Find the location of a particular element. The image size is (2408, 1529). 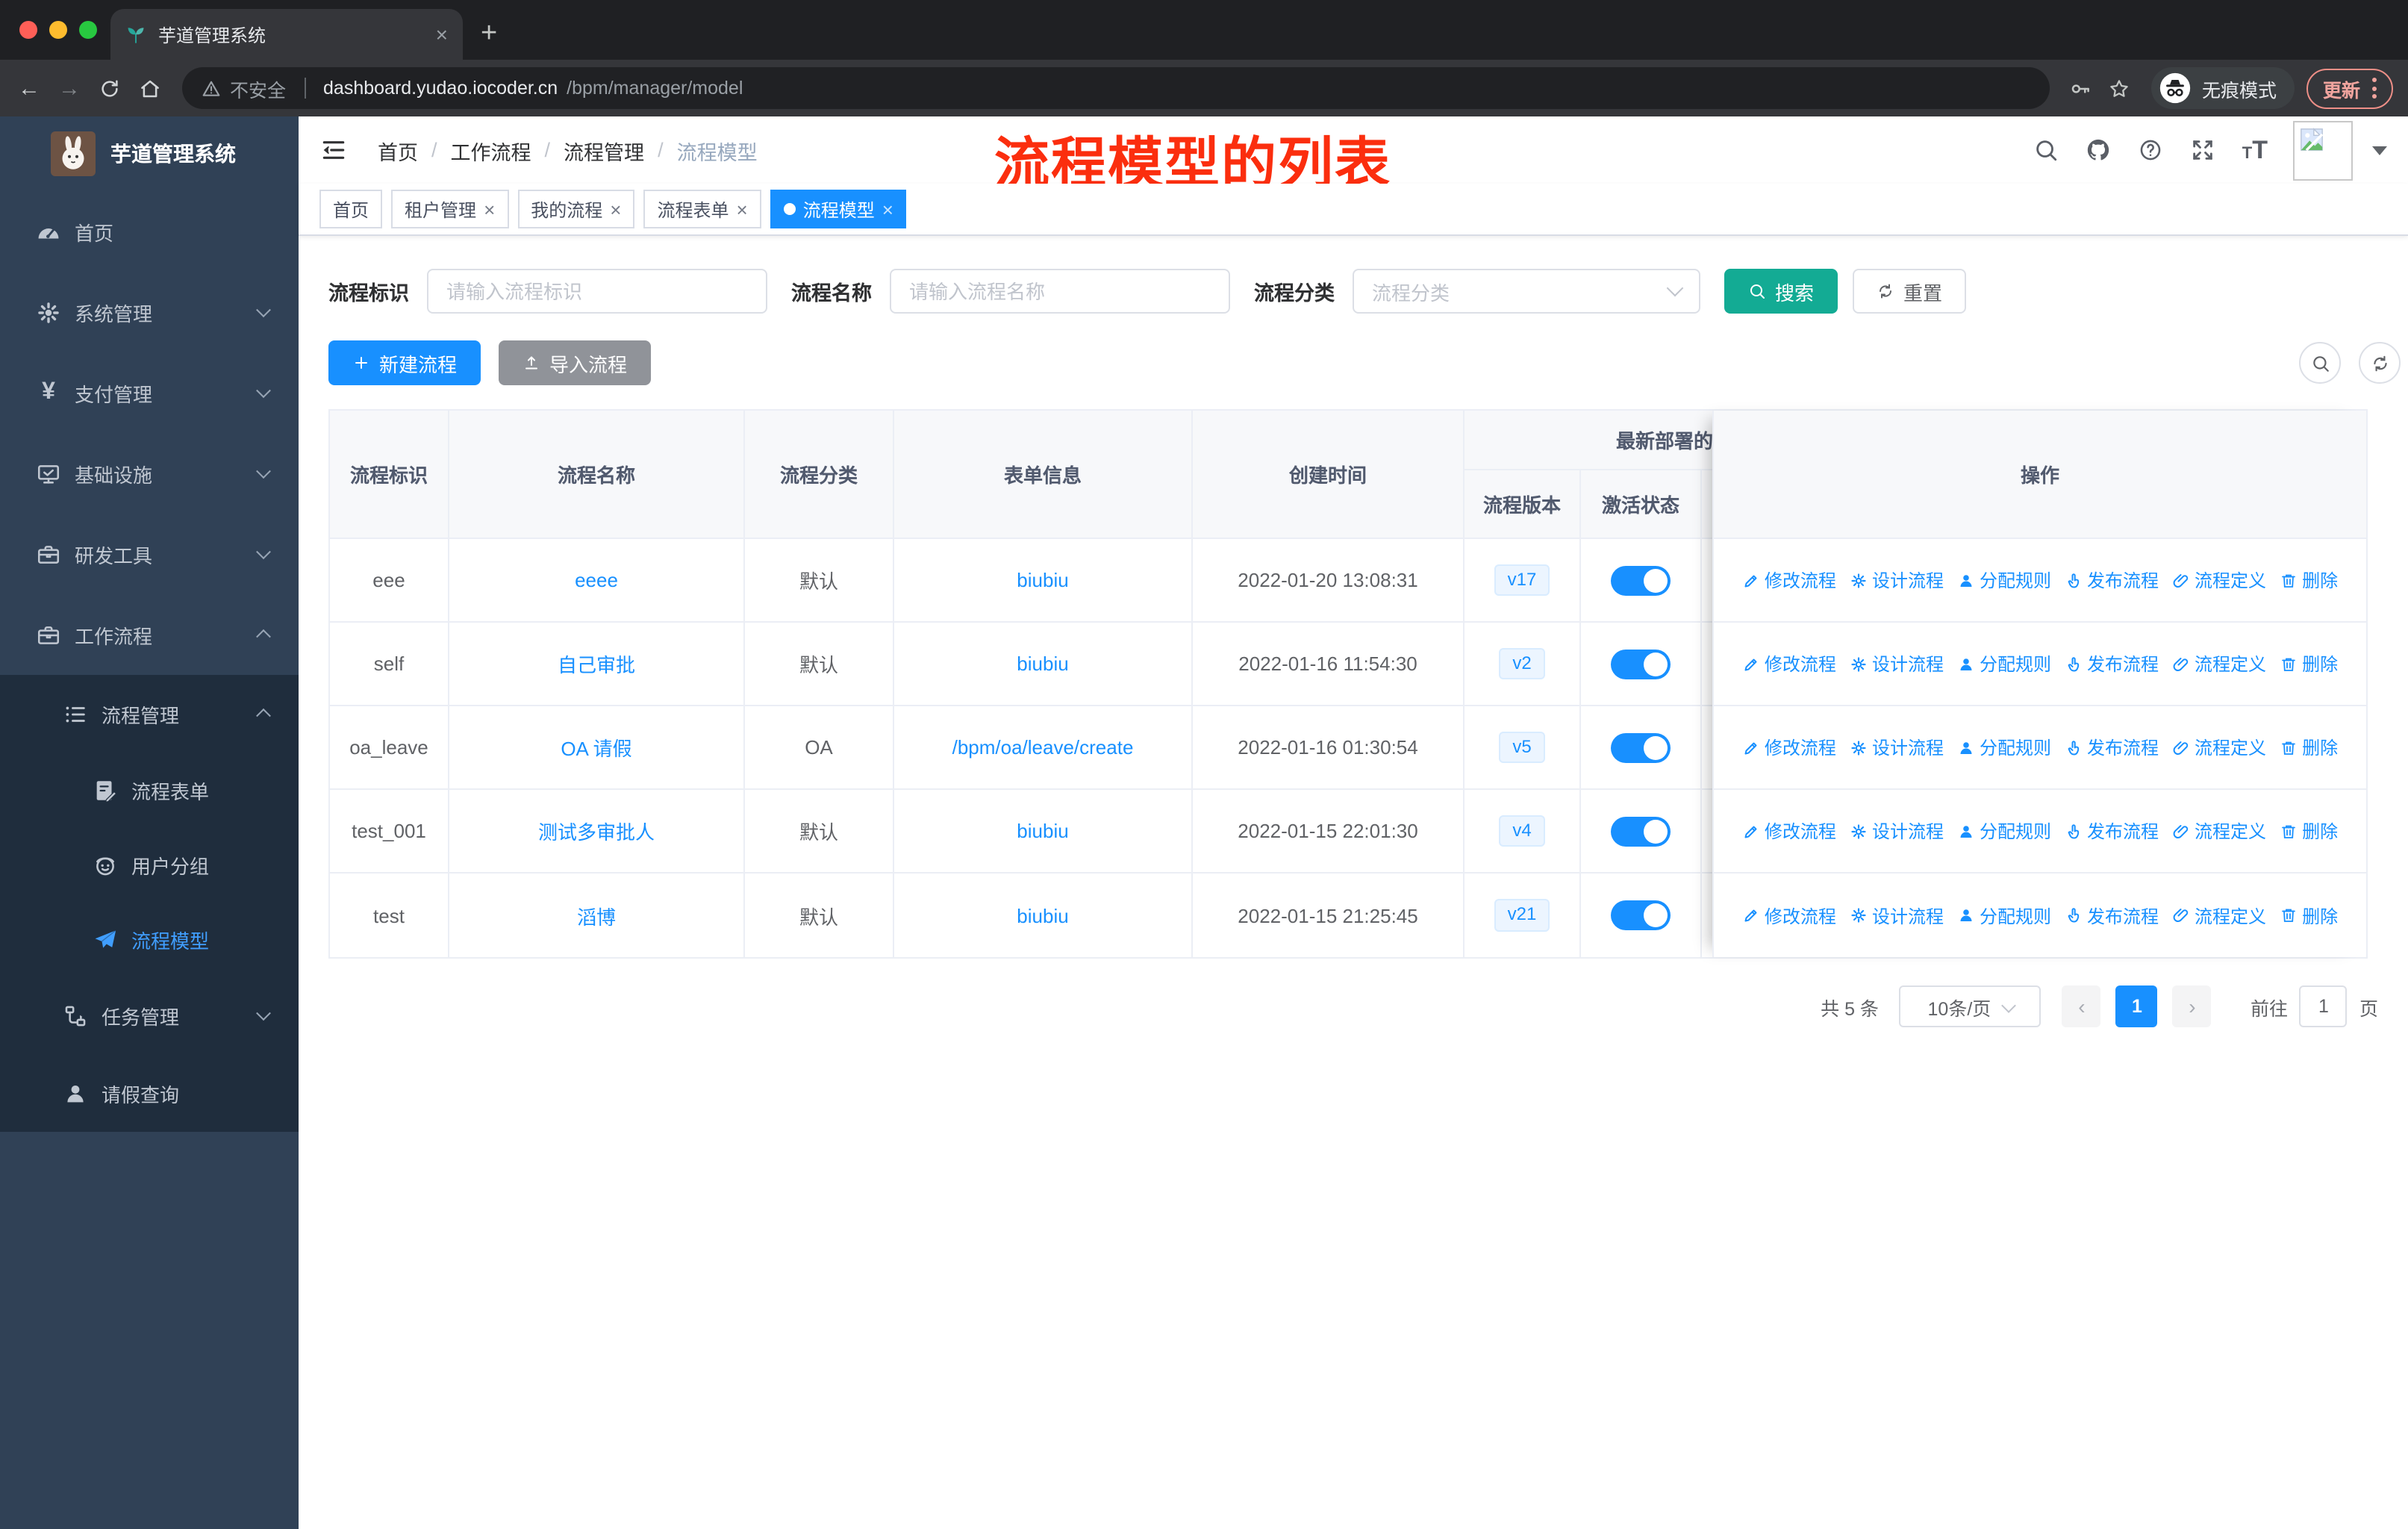

sidebar-item-workflow: 工作流程 is located at coordinates (149, 634).